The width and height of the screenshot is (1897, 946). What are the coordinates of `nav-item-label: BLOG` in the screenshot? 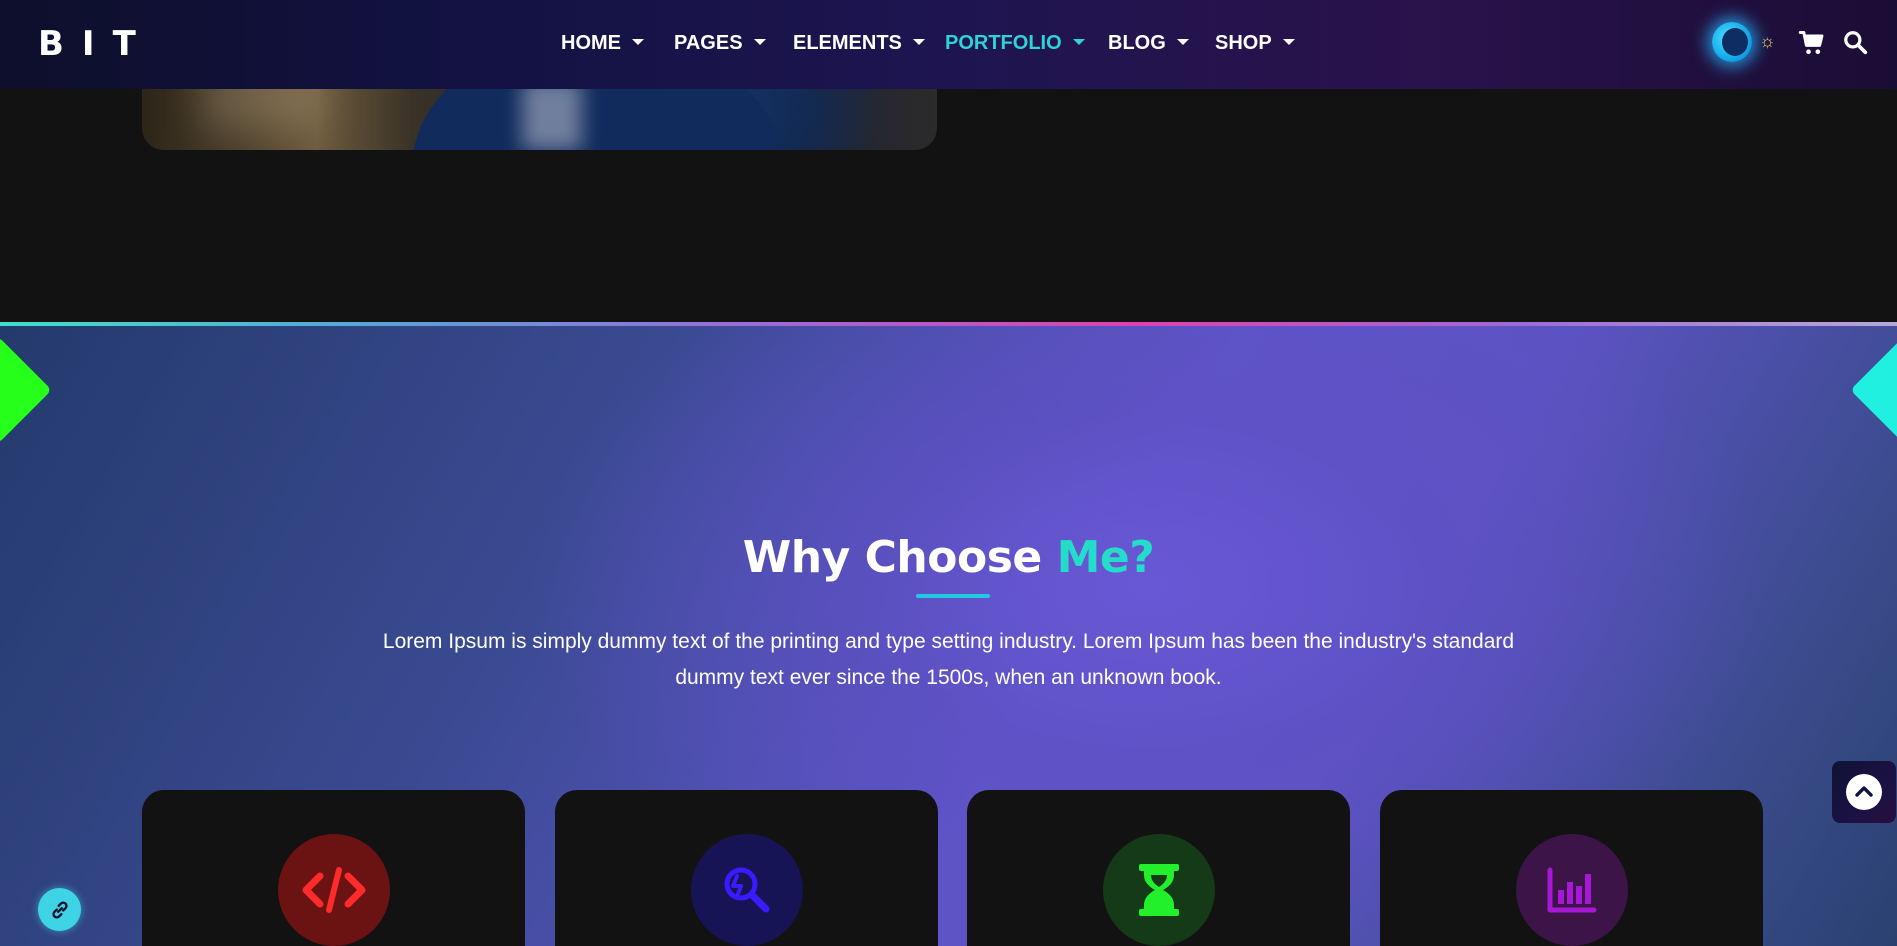 It's located at (1137, 43).